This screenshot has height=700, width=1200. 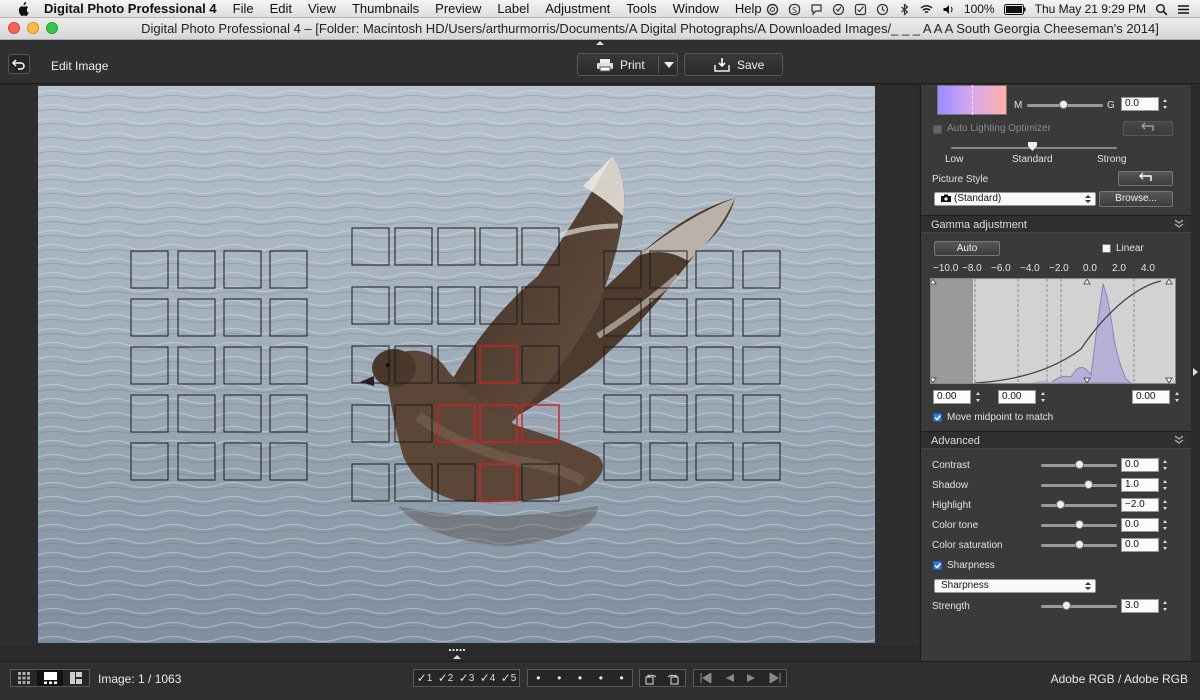 I want to click on linear-checkbox, so click(x=1106, y=248).